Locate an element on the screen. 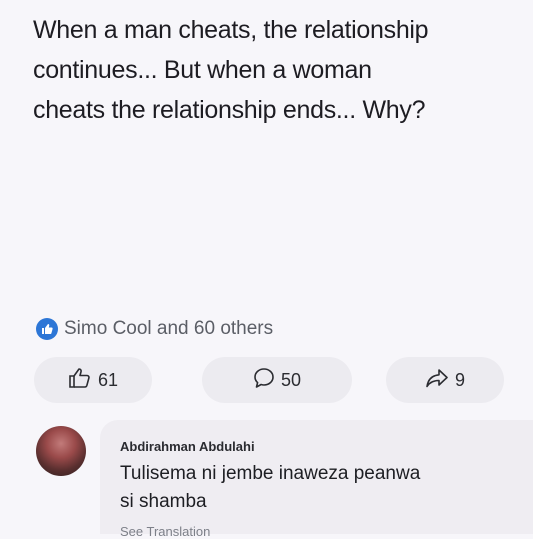  action-bar: 61 50 9 is located at coordinates (269, 380).